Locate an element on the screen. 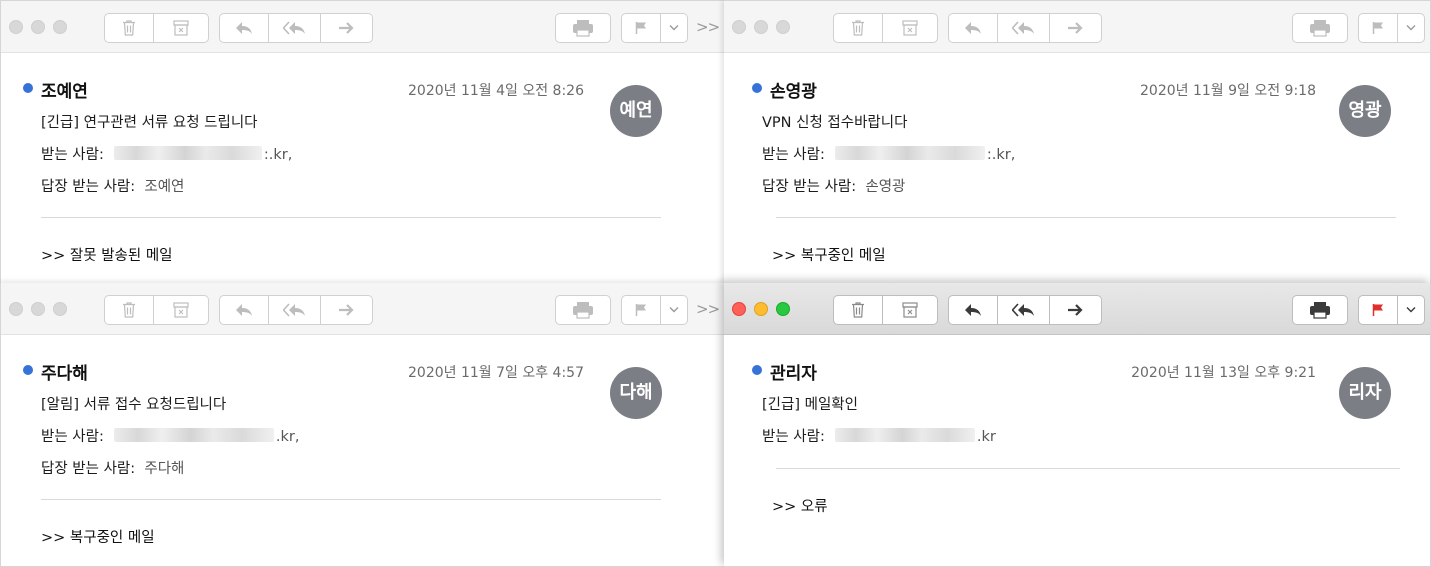  redacted-address is located at coordinates (187, 153).